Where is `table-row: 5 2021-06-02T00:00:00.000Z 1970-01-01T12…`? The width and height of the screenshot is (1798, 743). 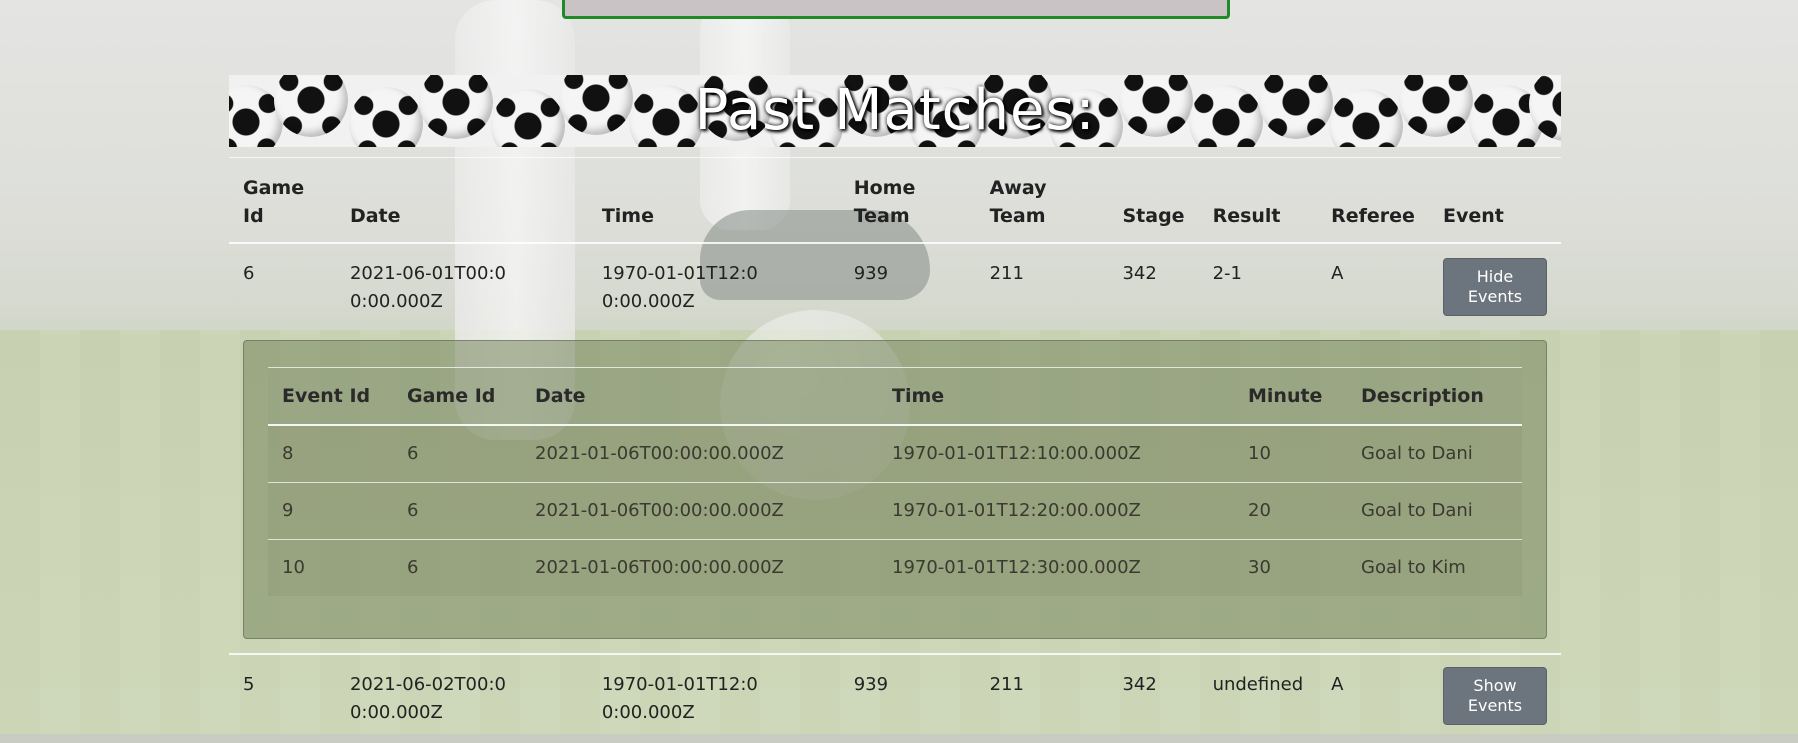 table-row: 5 2021-06-02T00:00:00.000Z 1970-01-01T12… is located at coordinates (895, 698).